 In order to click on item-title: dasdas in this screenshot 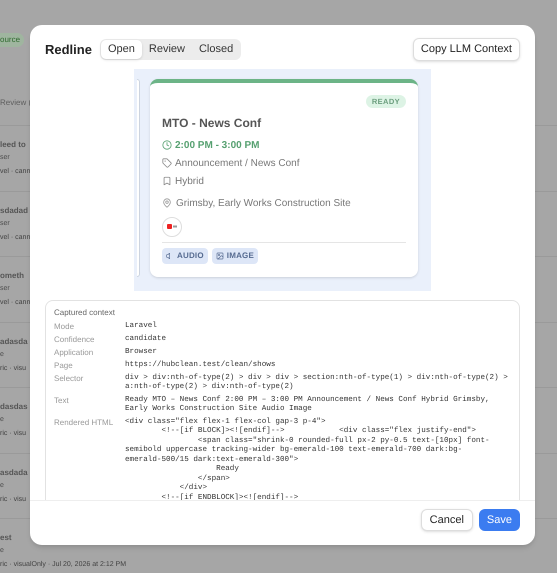, I will do `click(14, 407)`.